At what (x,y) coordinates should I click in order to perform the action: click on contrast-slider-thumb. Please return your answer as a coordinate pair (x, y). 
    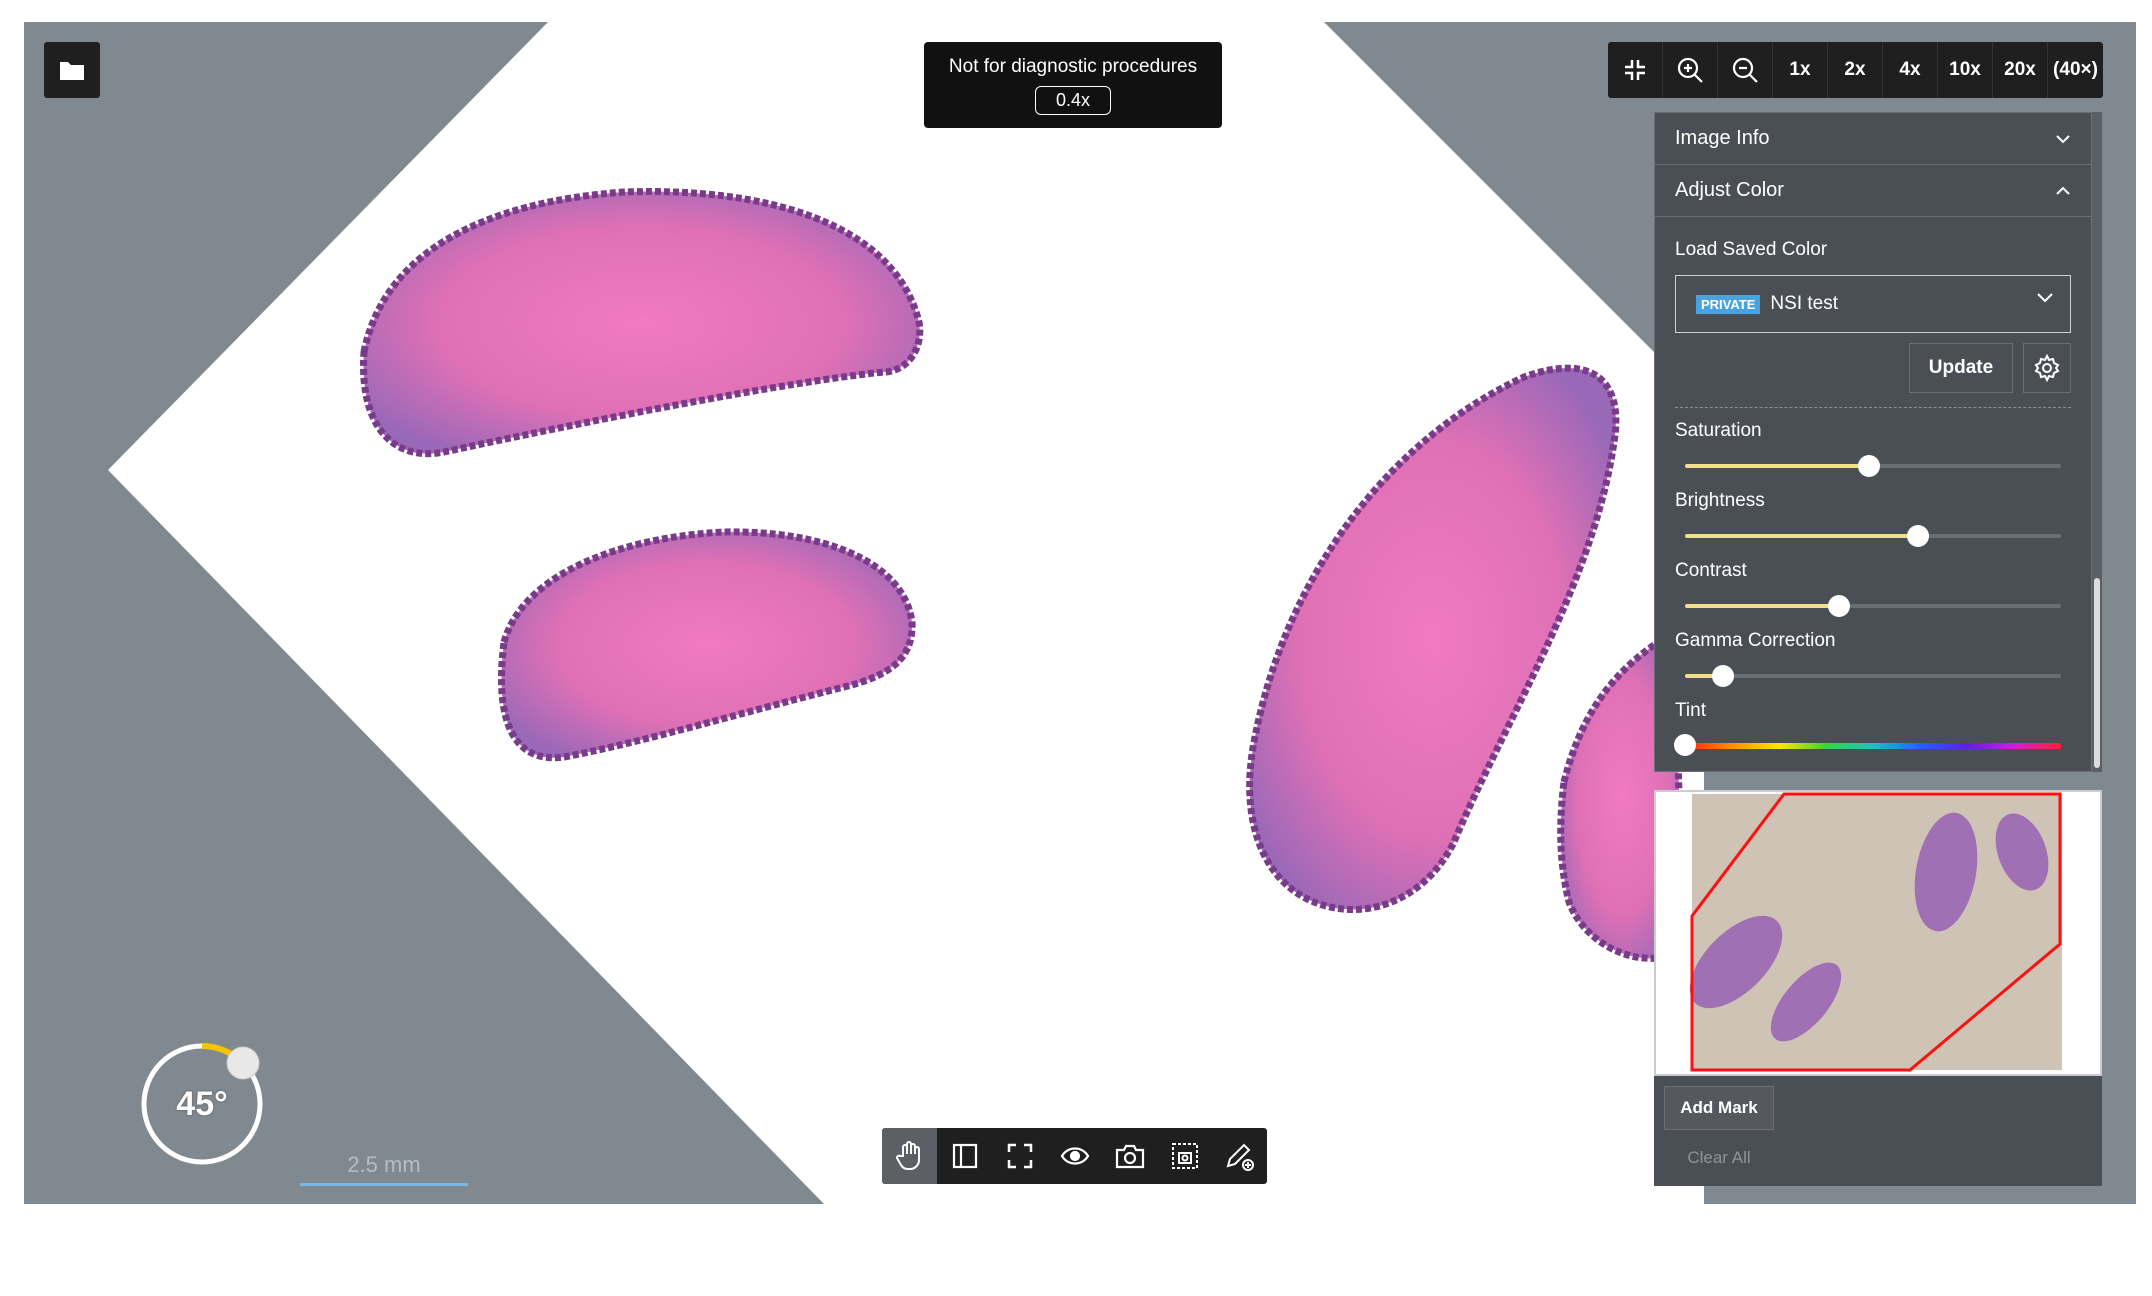
    Looking at the image, I should click on (1839, 606).